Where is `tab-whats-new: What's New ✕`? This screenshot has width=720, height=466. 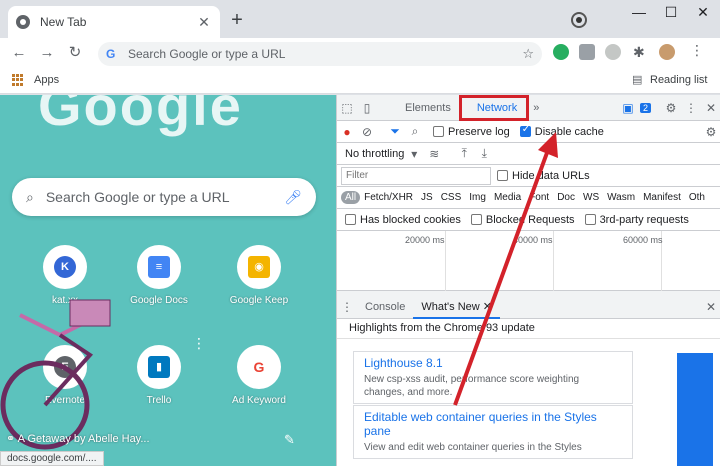 tab-whats-new: What's New ✕ is located at coordinates (456, 307).